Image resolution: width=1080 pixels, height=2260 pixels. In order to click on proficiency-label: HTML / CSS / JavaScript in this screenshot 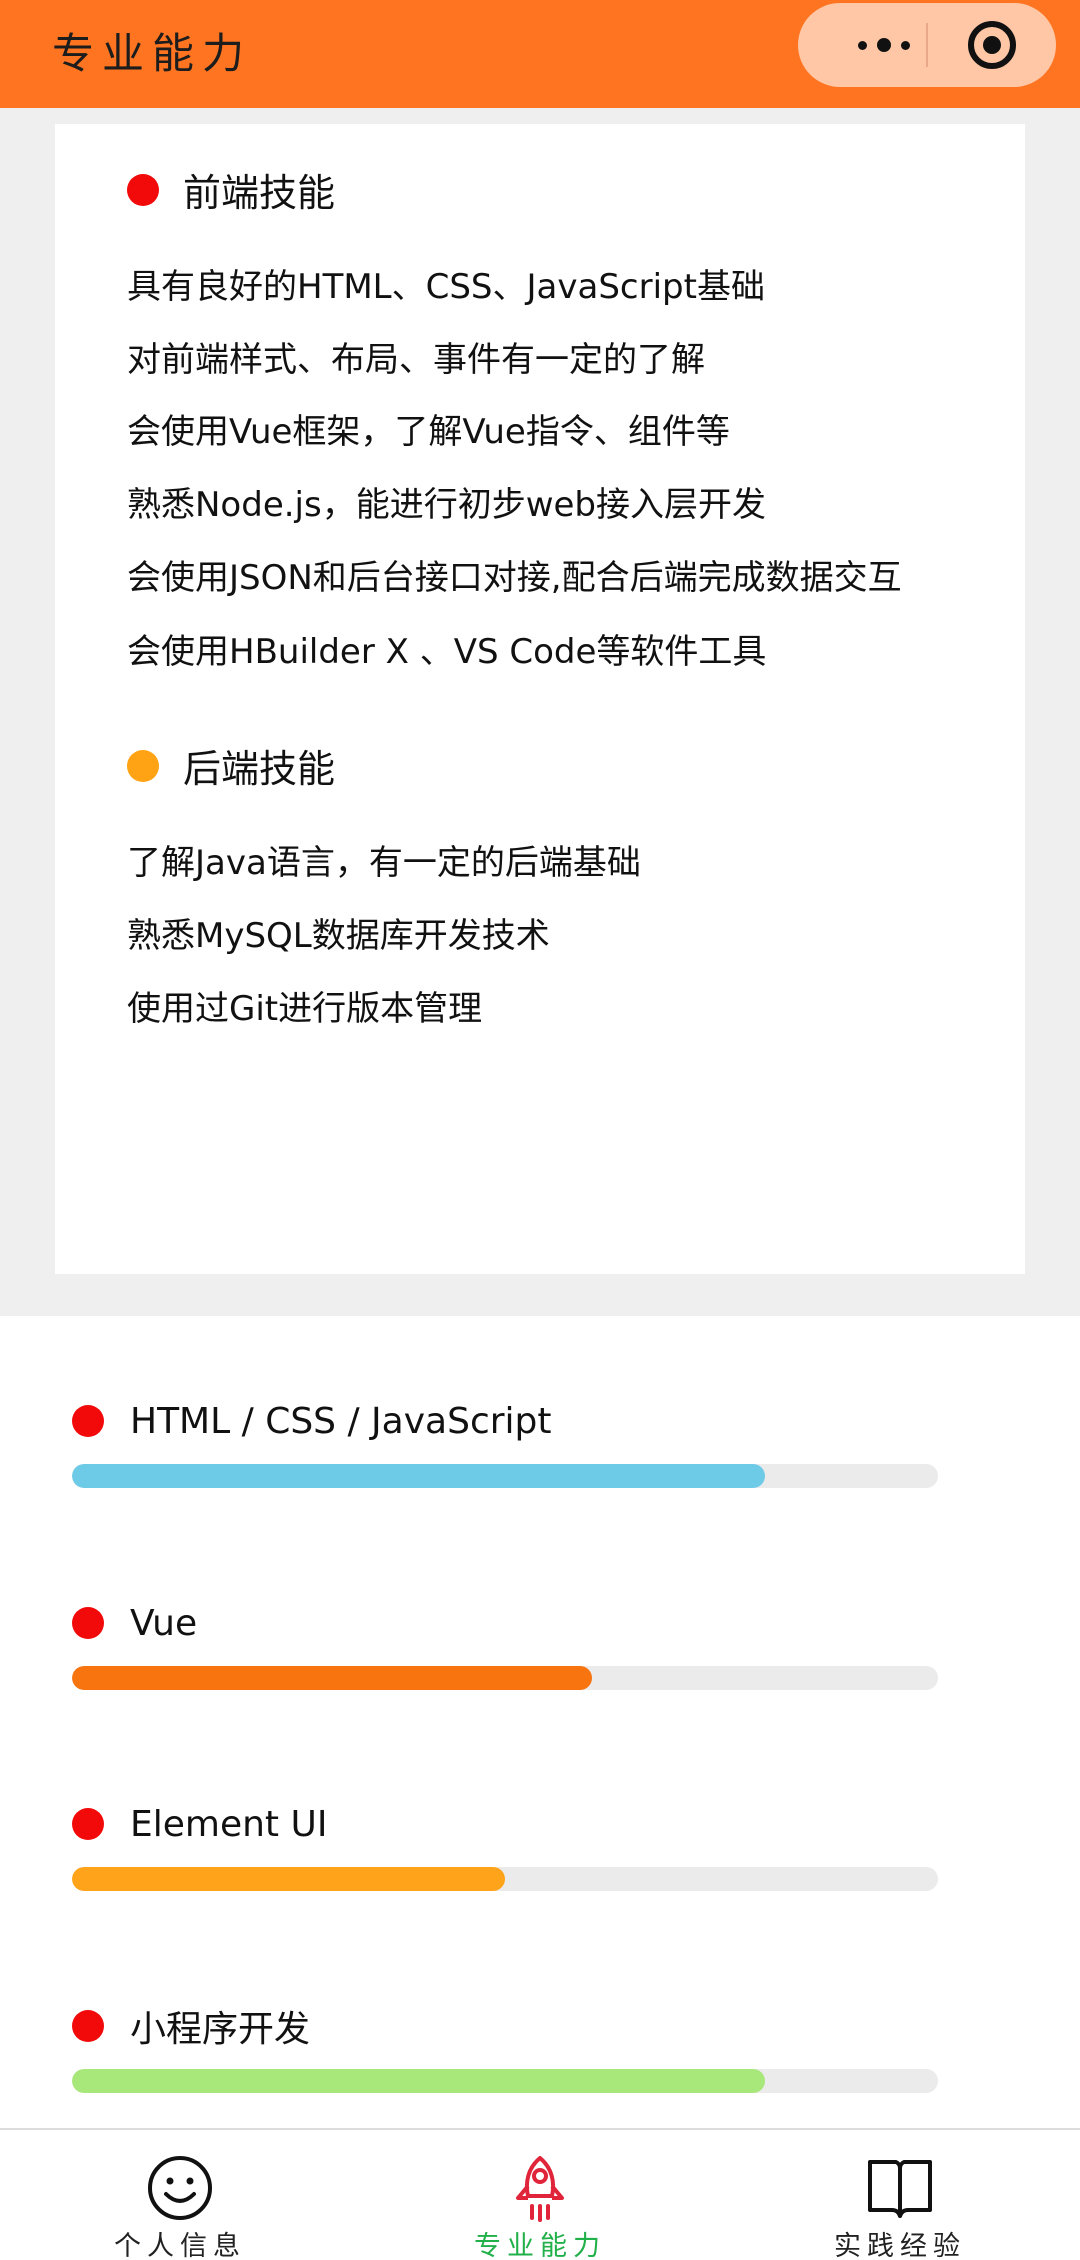, I will do `click(341, 1421)`.